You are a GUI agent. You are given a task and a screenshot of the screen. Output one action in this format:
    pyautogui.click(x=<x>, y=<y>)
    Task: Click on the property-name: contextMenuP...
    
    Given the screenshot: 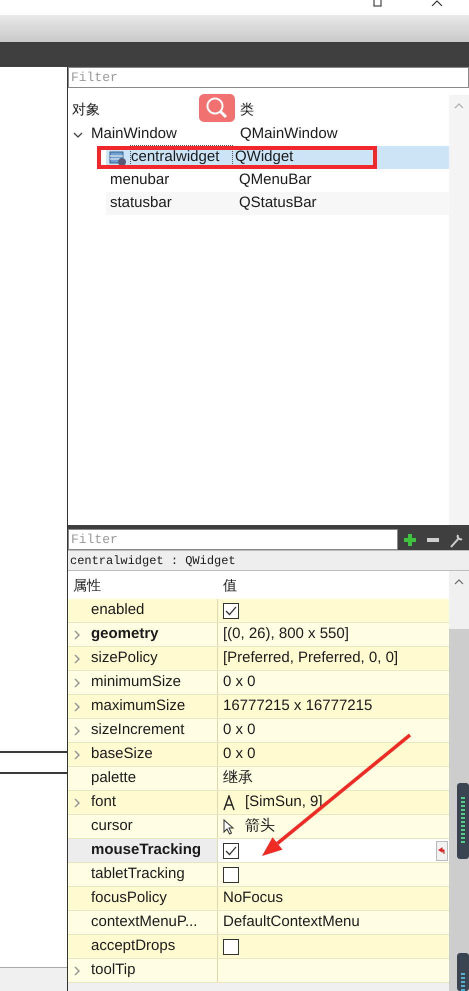 What is the action you would take?
    pyautogui.click(x=144, y=922)
    